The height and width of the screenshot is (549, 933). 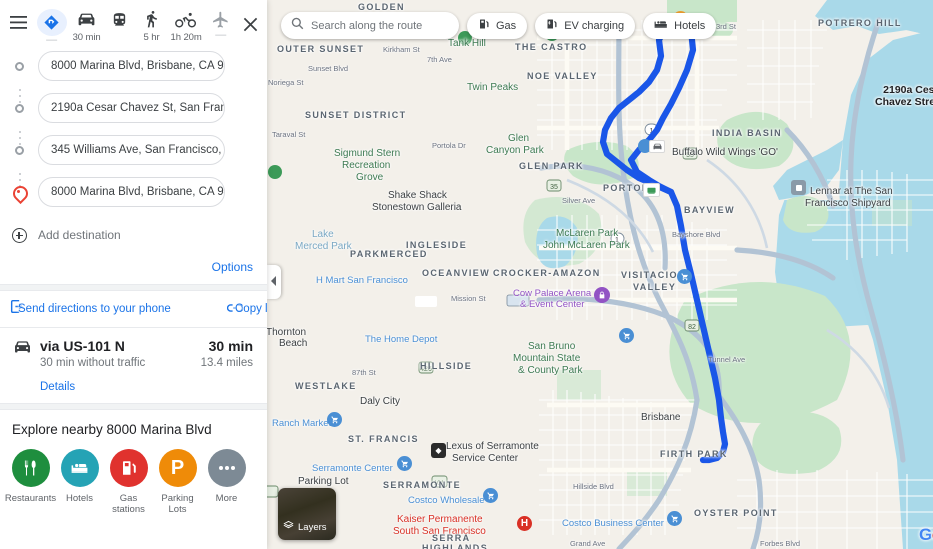 I want to click on hotel-icon, so click(x=79, y=468).